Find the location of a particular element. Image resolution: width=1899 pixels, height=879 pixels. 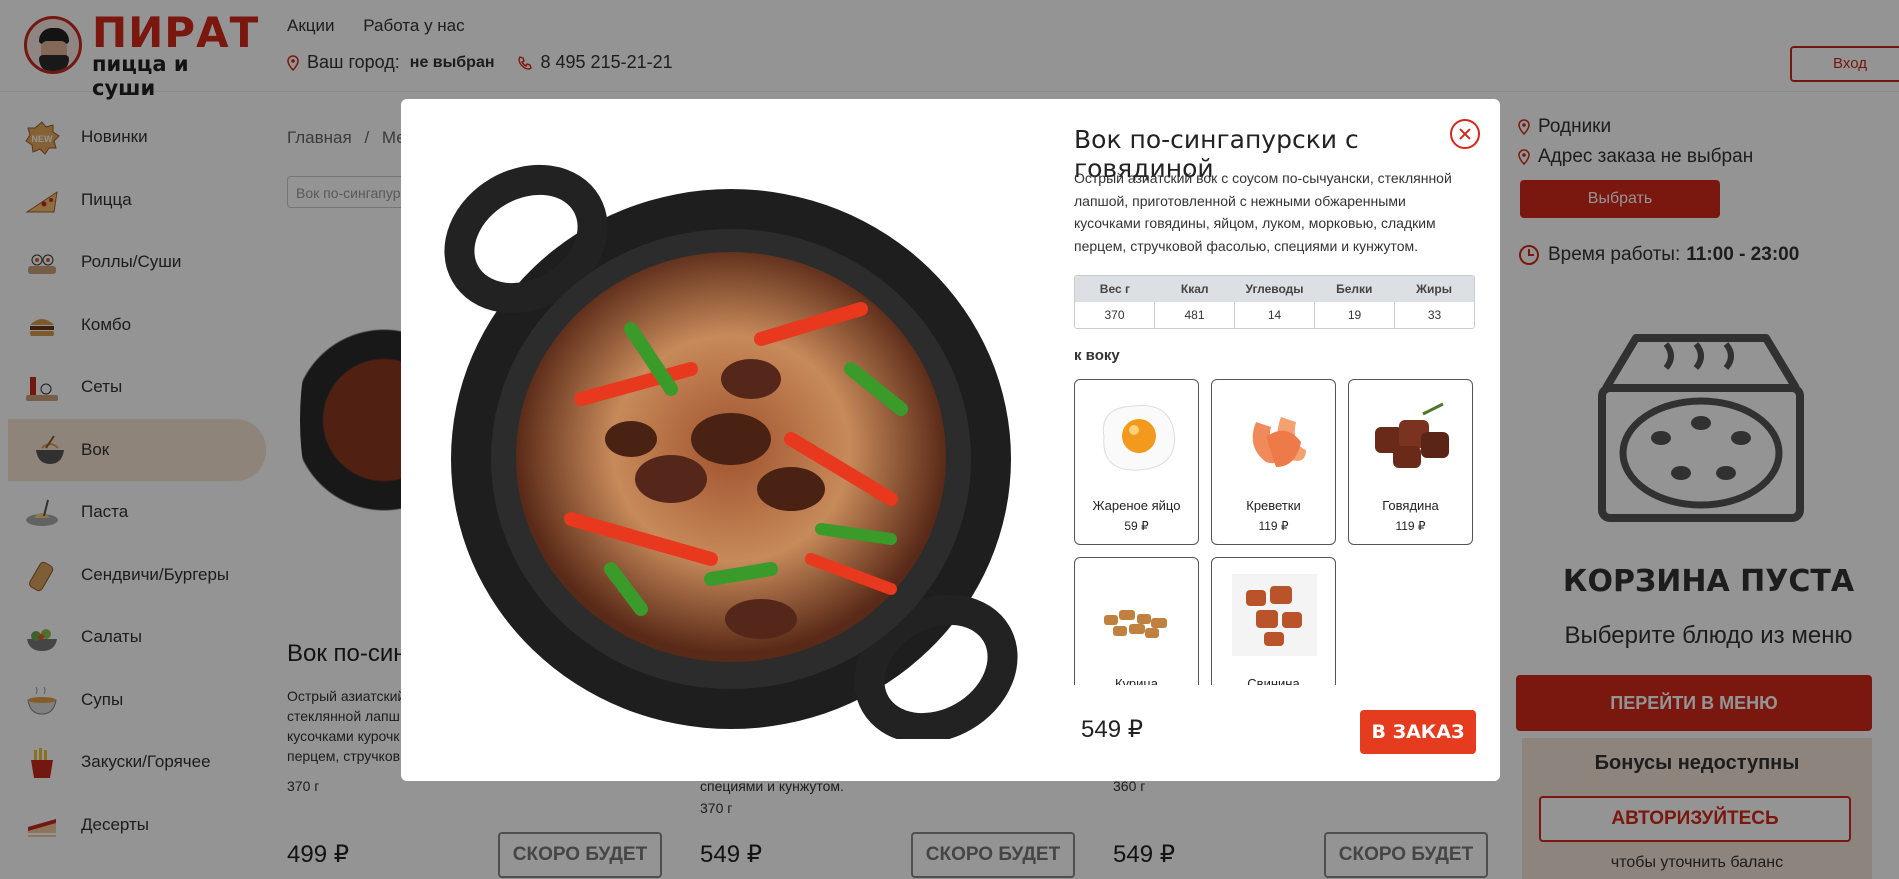

addon-card-beef: Говядина 119 ₽ is located at coordinates (1410, 462).